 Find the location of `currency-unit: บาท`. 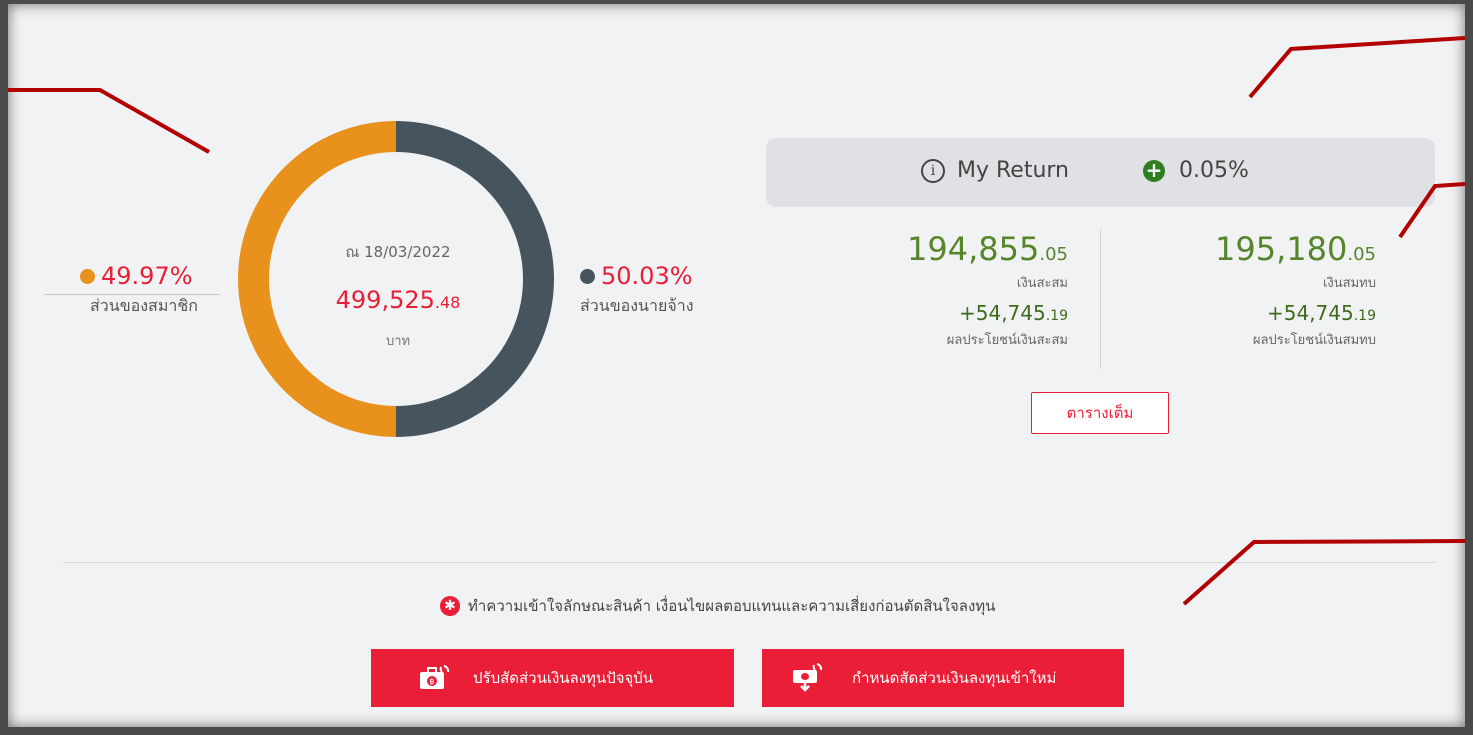

currency-unit: บาท is located at coordinates (398, 341).